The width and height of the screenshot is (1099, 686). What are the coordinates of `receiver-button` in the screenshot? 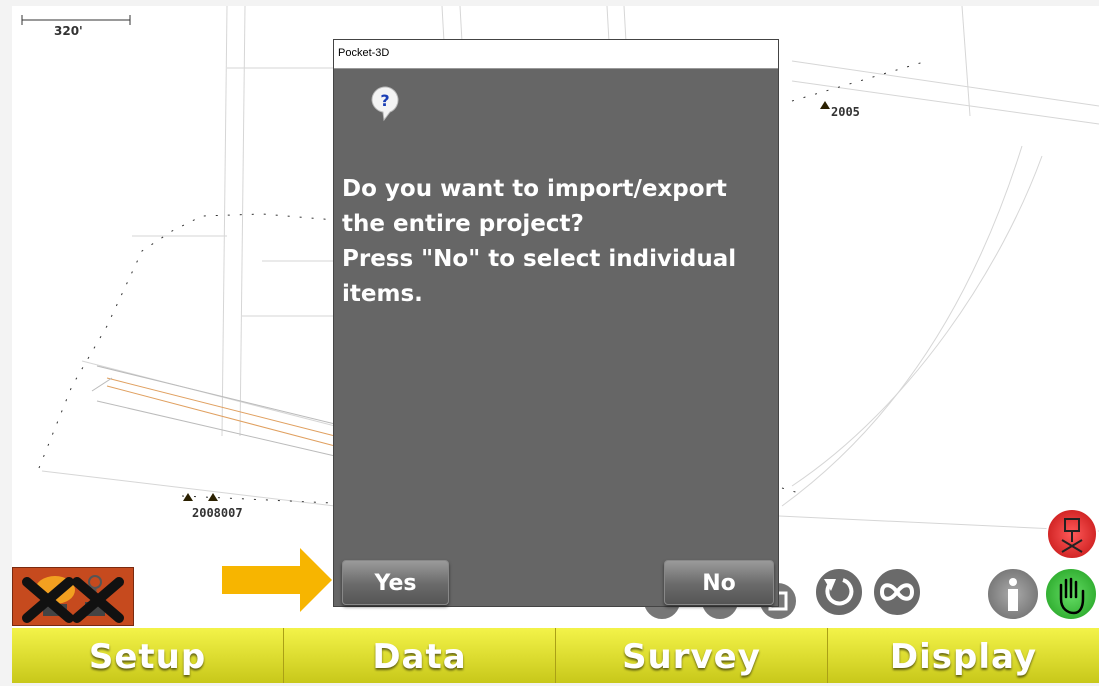 It's located at (1072, 534).